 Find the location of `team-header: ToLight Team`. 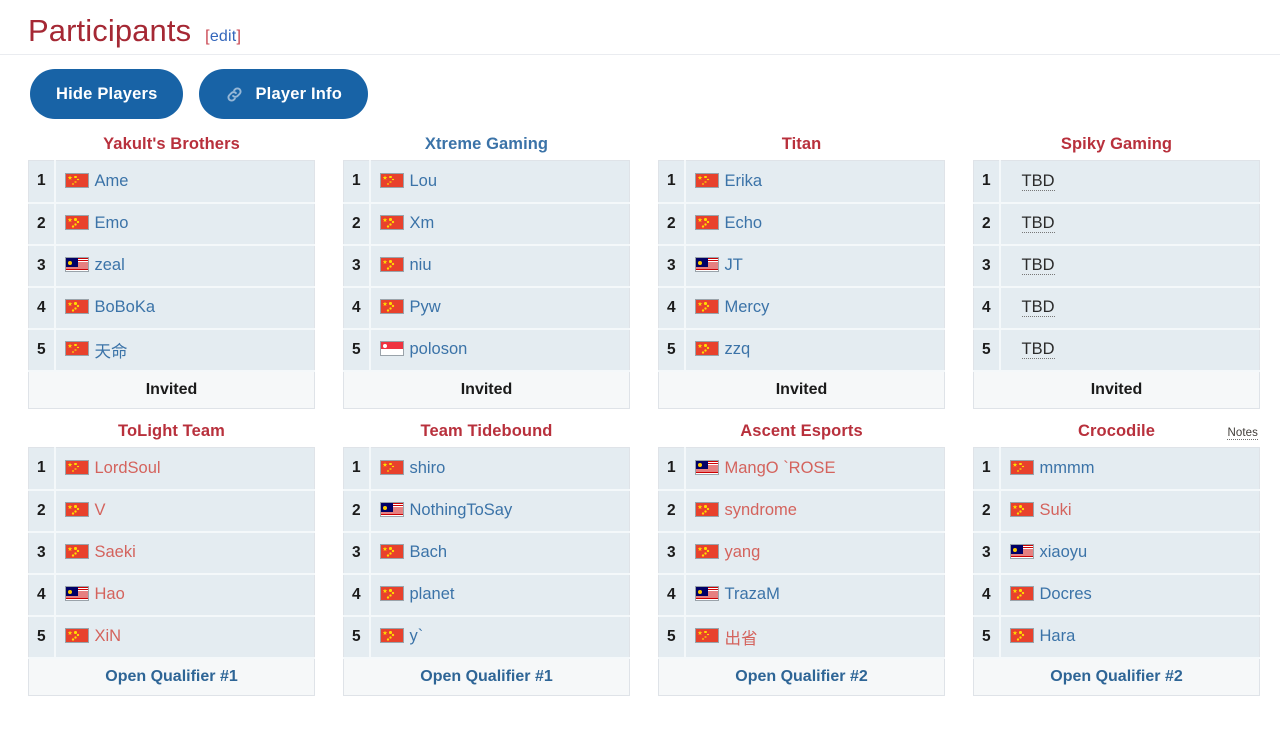

team-header: ToLight Team is located at coordinates (171, 432).